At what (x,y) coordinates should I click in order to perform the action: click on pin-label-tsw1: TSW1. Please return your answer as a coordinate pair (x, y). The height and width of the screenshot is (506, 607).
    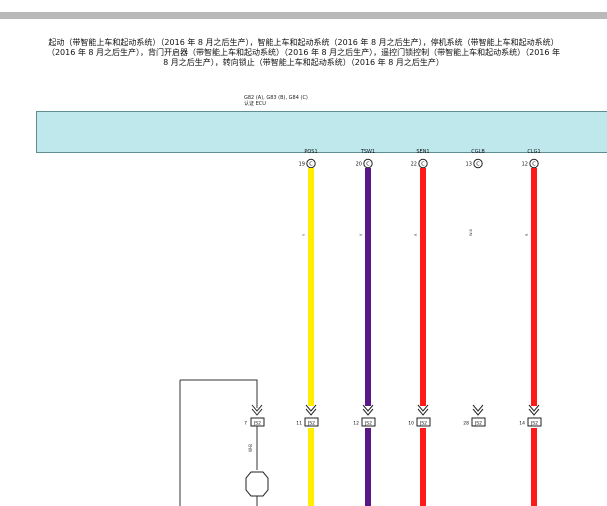
    Looking at the image, I should click on (367, 152).